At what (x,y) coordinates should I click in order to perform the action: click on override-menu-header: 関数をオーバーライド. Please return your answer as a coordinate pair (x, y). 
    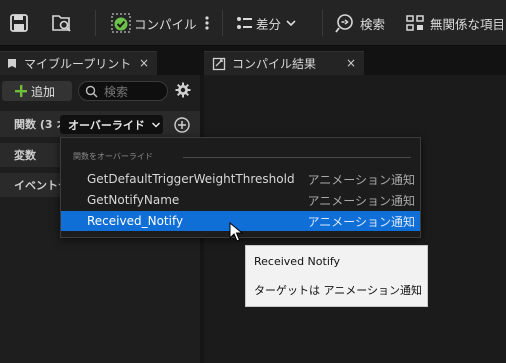
    Looking at the image, I should click on (113, 156).